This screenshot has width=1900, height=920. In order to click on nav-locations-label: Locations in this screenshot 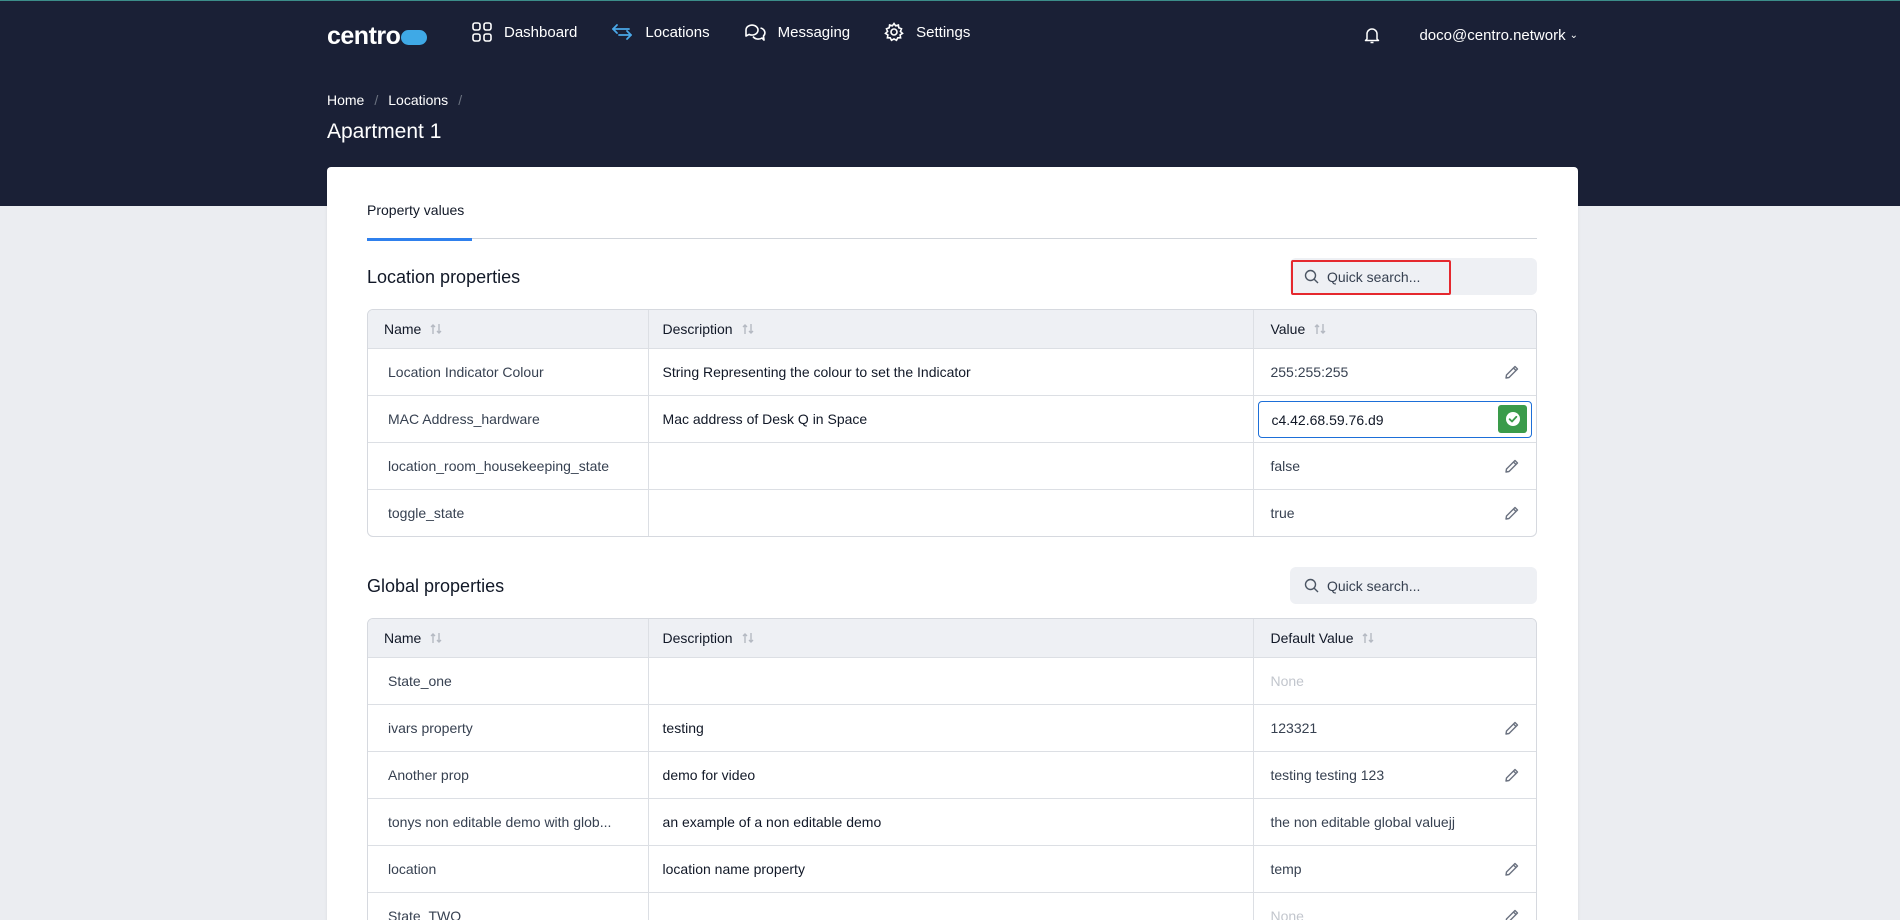, I will do `click(677, 32)`.